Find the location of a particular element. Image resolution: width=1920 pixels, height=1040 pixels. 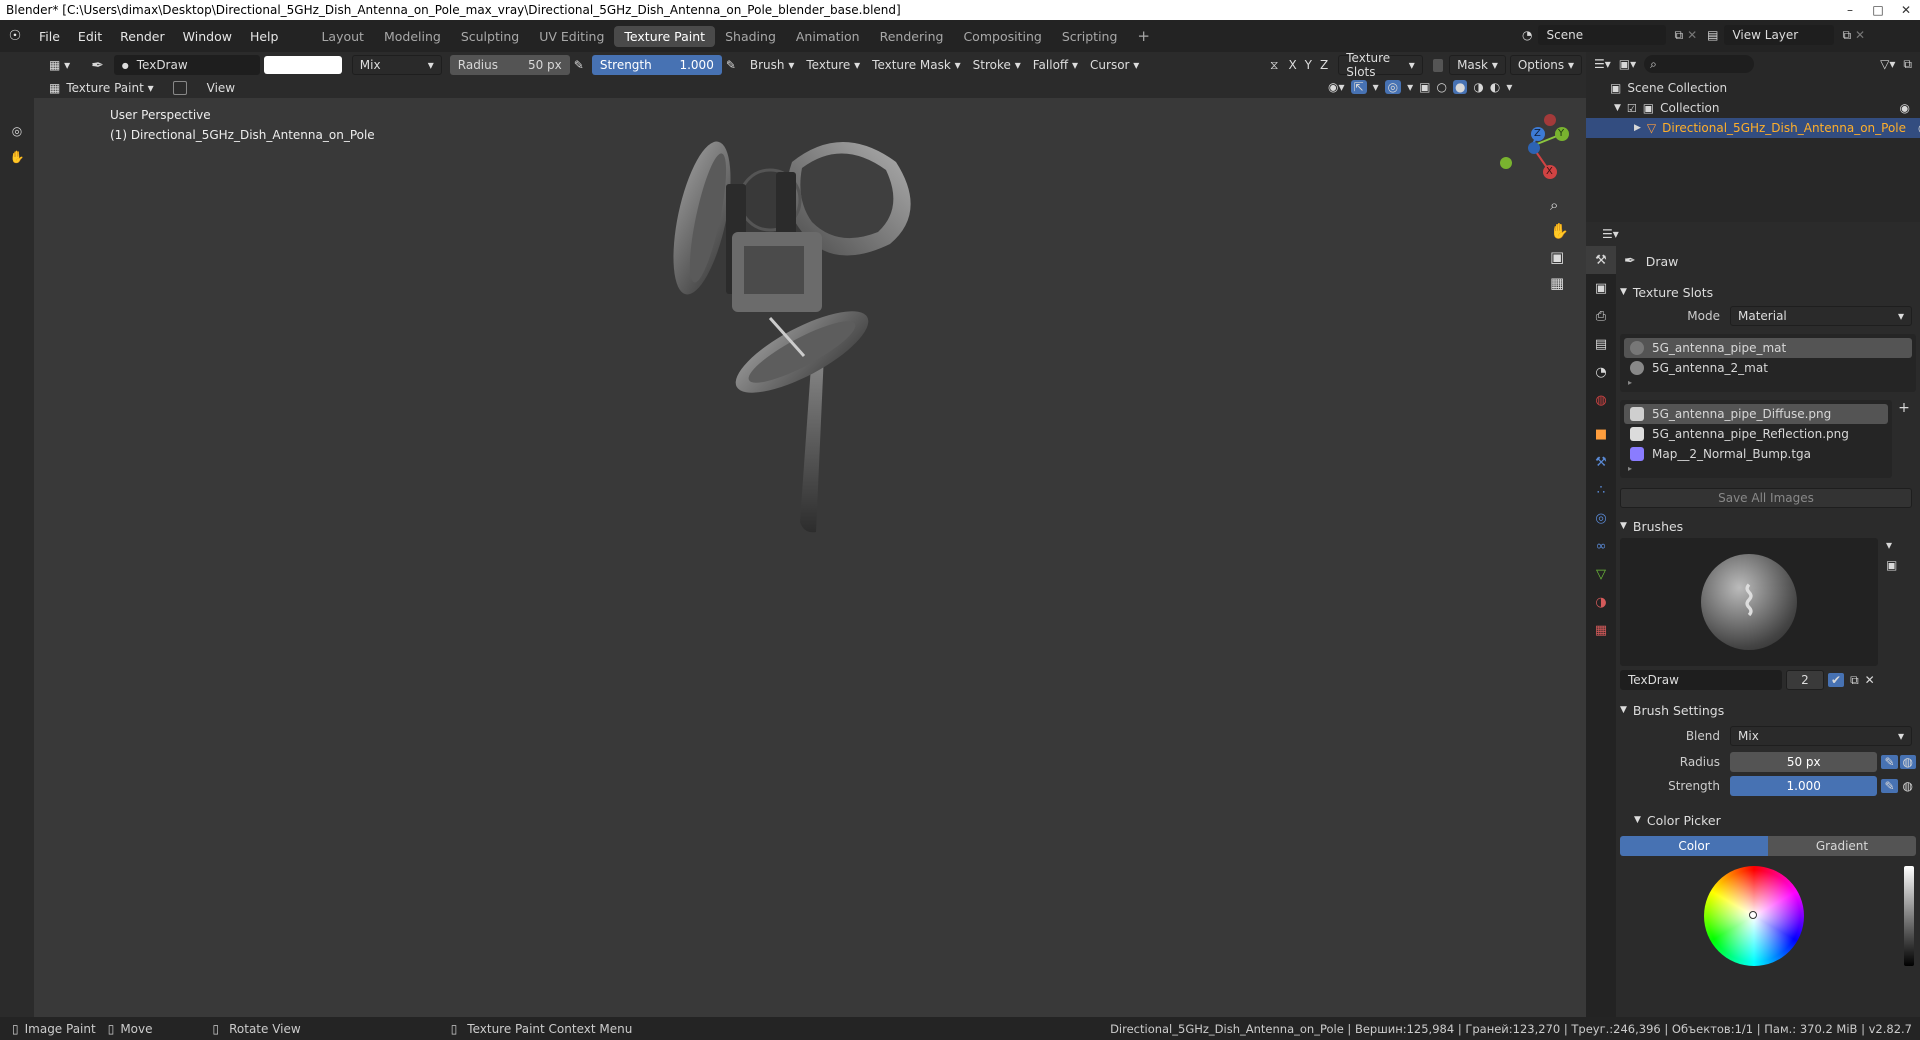

radius-unit-icon: ◍ is located at coordinates (1907, 762).